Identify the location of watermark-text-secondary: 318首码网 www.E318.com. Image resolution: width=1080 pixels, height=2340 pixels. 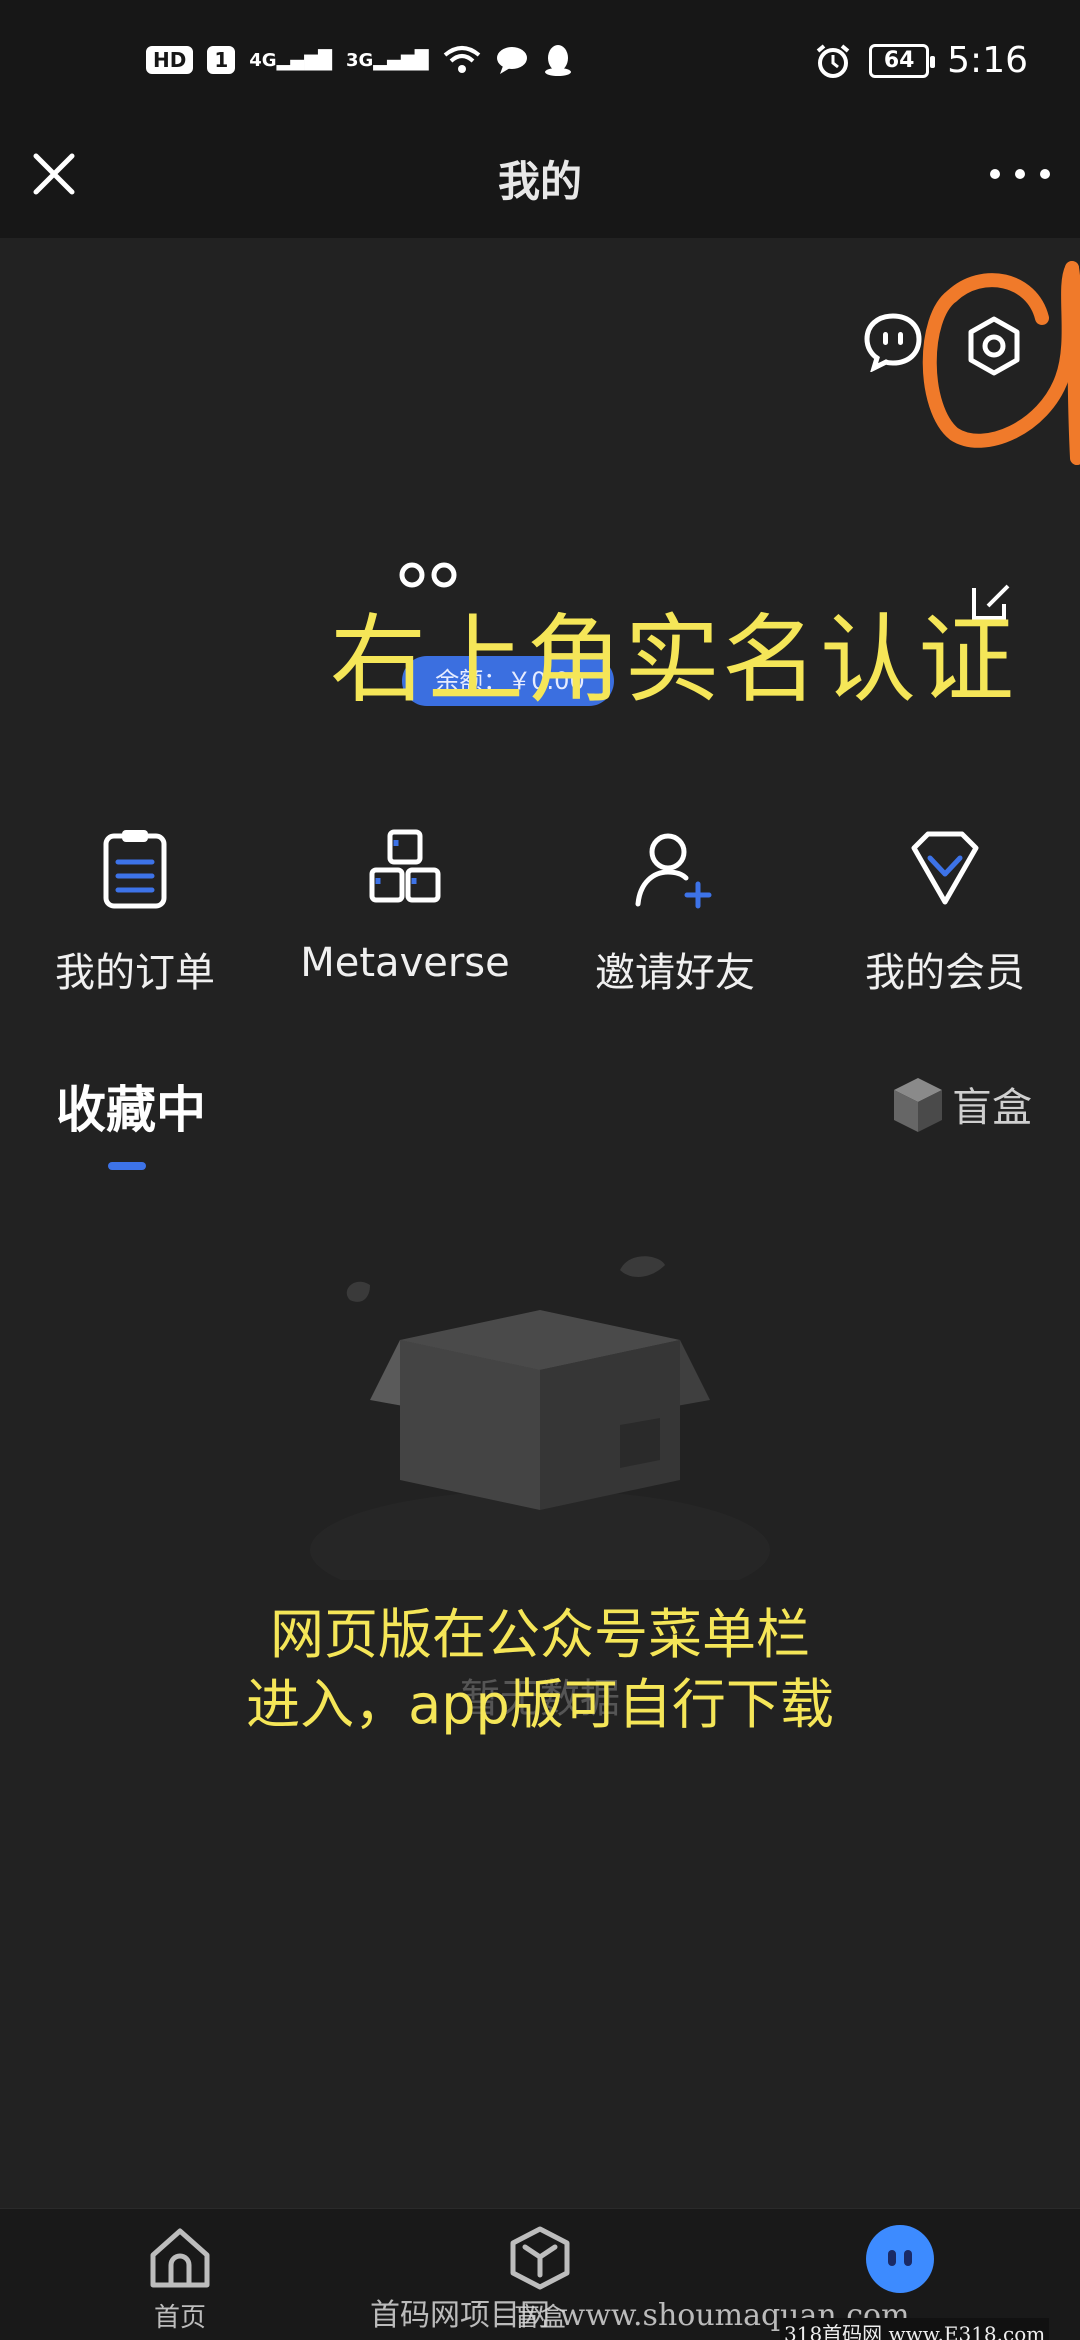
(915, 2329).